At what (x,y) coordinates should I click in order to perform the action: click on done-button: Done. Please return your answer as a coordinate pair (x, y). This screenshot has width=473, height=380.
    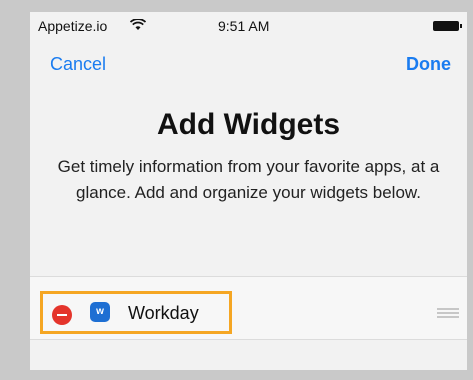
    Looking at the image, I should click on (428, 64).